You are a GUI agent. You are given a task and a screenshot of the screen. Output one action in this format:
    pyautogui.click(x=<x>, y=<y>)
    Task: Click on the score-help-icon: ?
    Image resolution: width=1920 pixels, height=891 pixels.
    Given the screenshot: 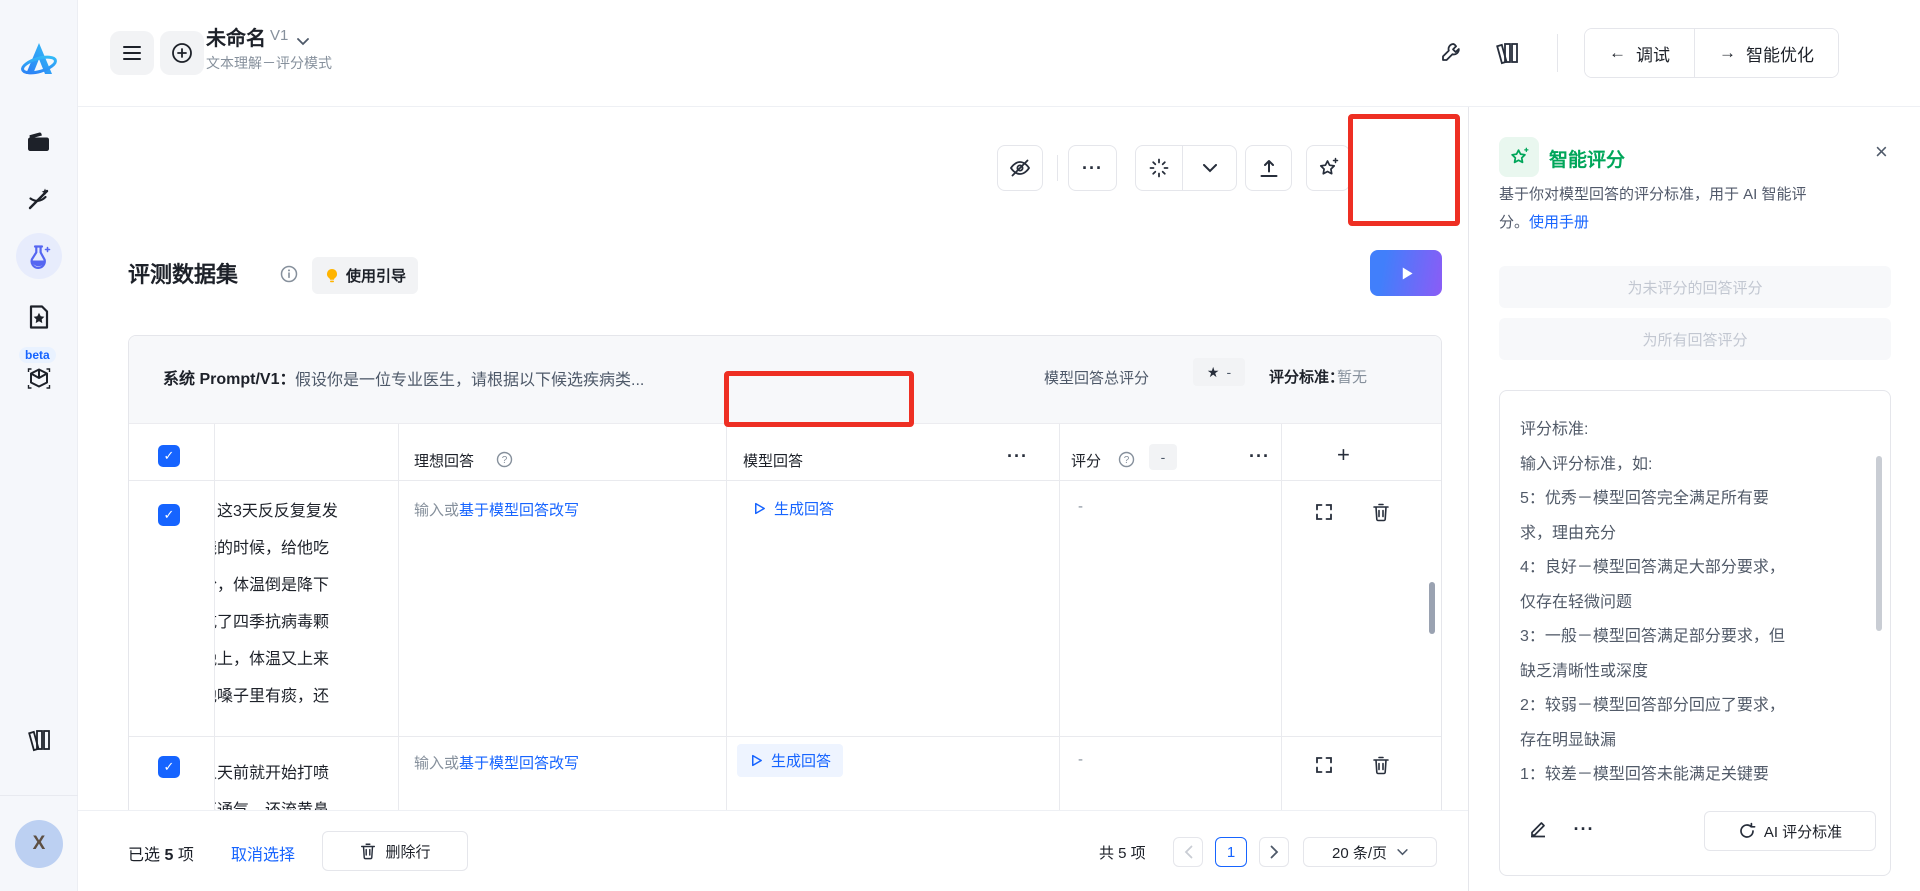 What is the action you would take?
    pyautogui.click(x=1126, y=462)
    